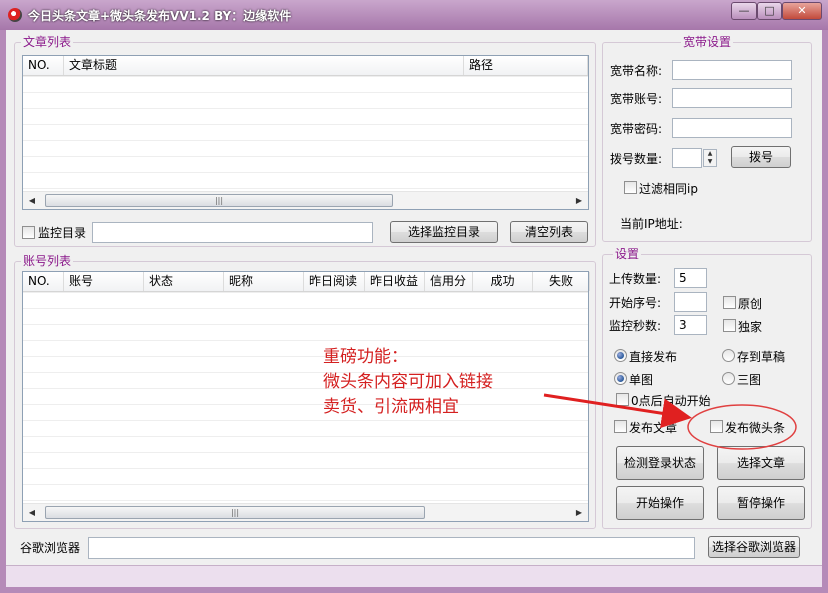 This screenshot has height=593, width=828. I want to click on annotation-arrow-overlay, so click(670, 421).